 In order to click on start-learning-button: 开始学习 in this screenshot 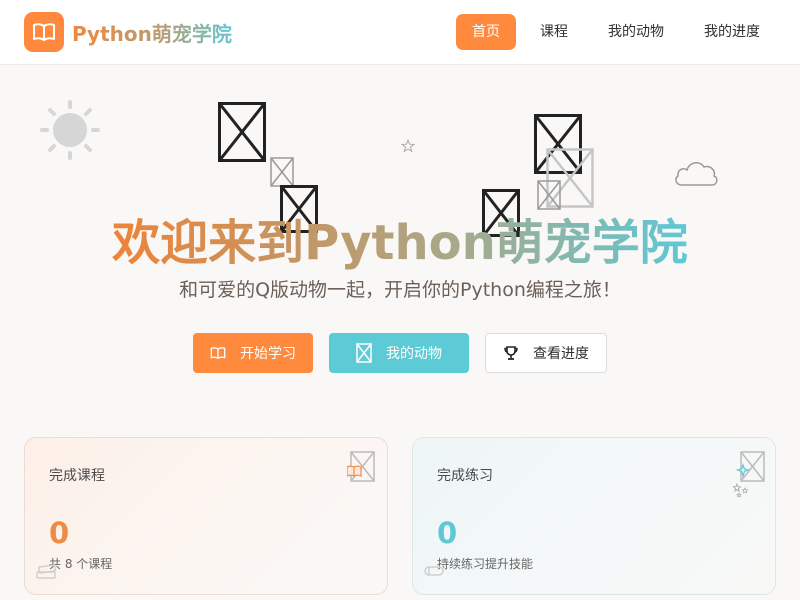, I will do `click(253, 353)`.